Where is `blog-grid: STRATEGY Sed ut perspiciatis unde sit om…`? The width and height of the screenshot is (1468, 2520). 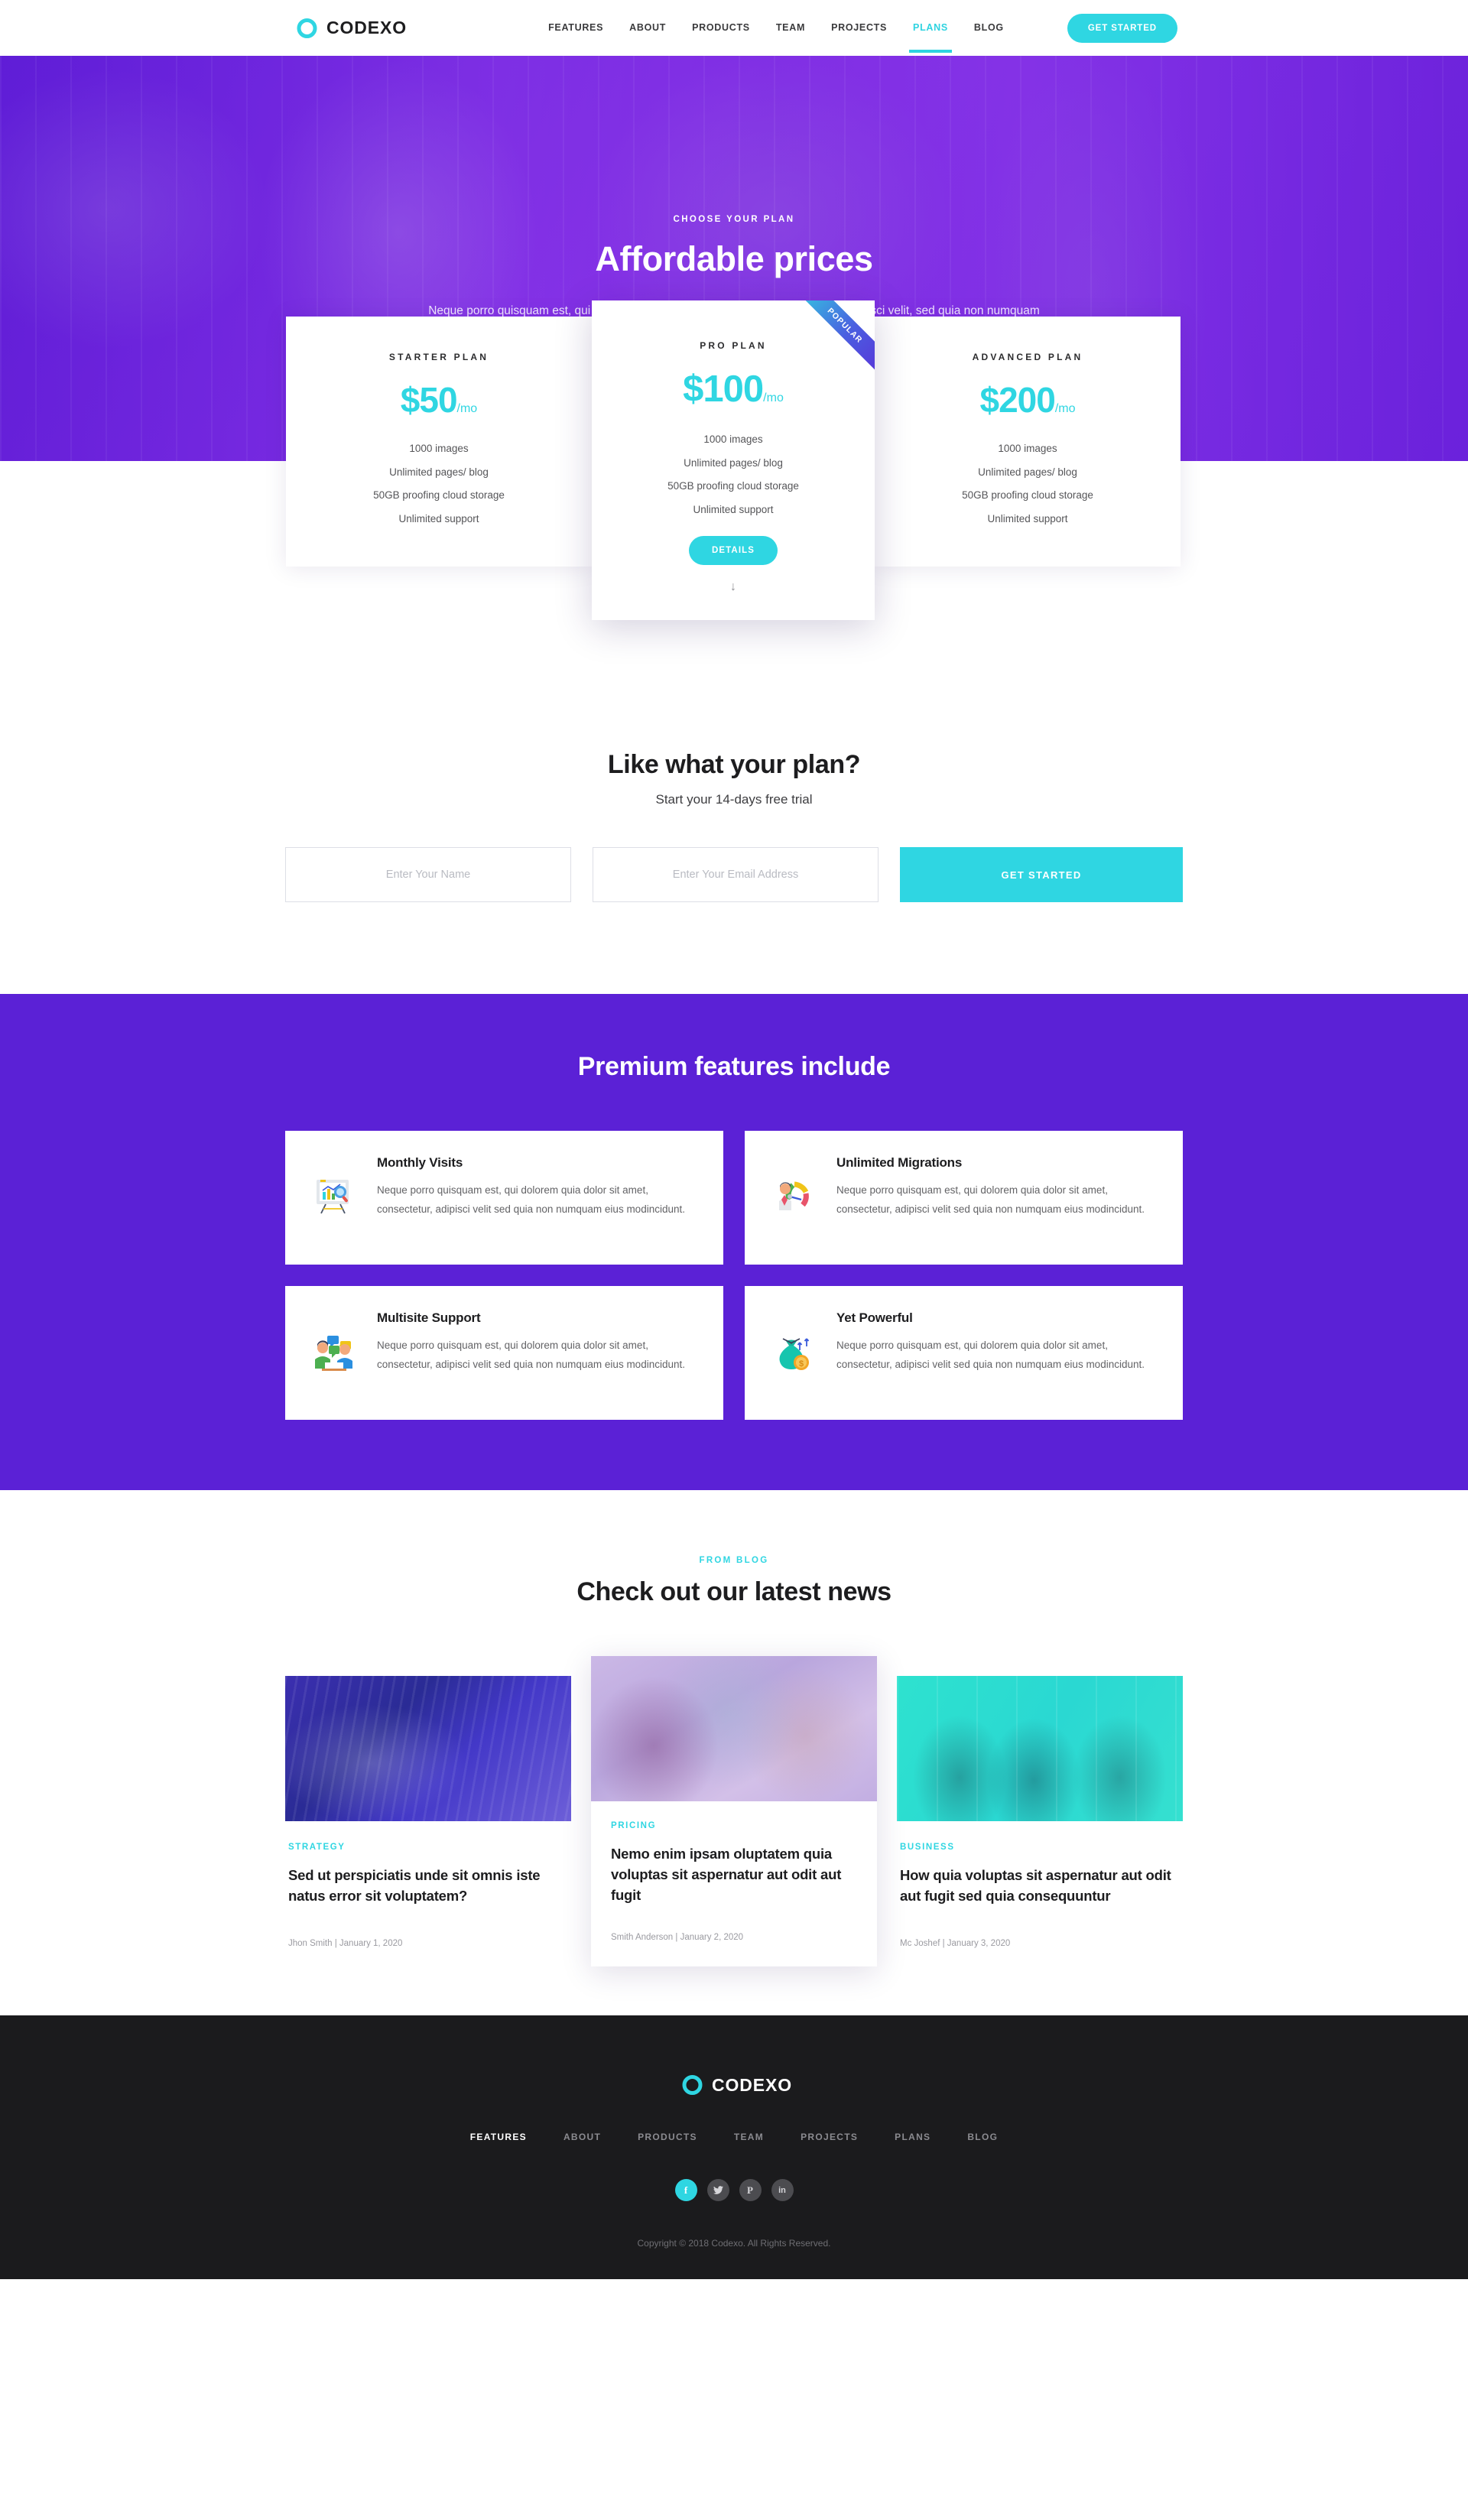 blog-grid: STRATEGY Sed ut perspiciatis unde sit om… is located at coordinates (734, 1812).